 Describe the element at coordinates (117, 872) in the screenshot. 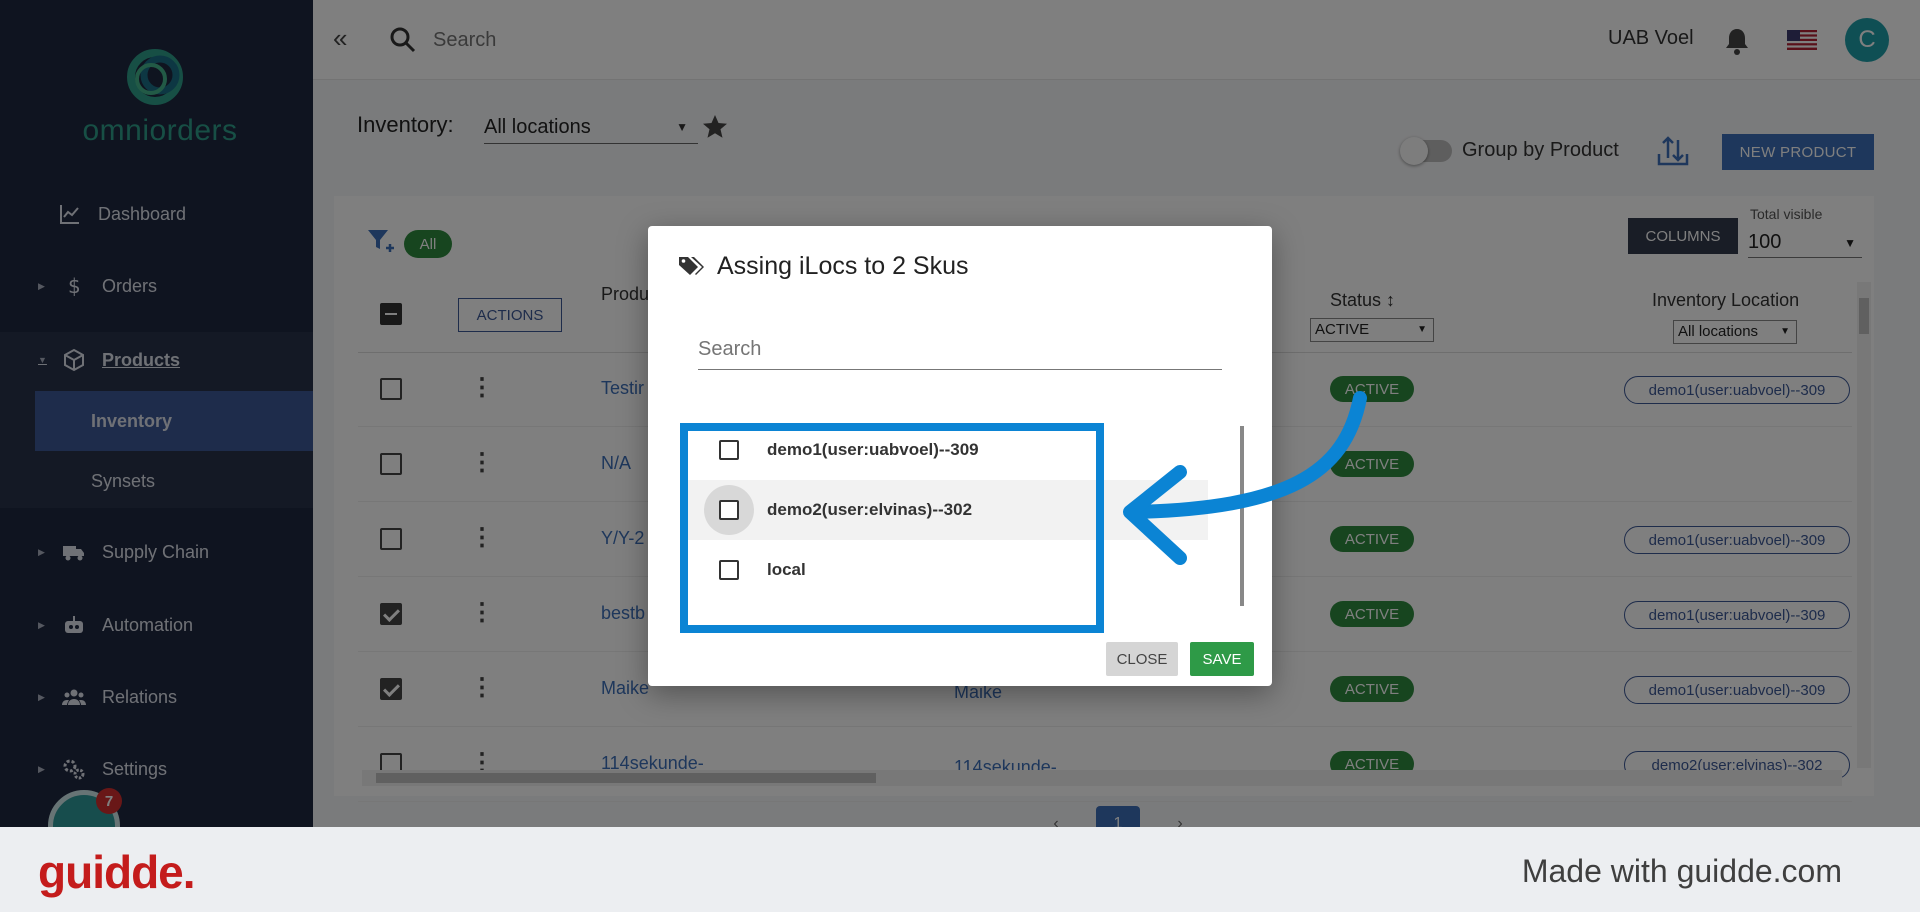

I see `guidde-logo: guidde.` at that location.